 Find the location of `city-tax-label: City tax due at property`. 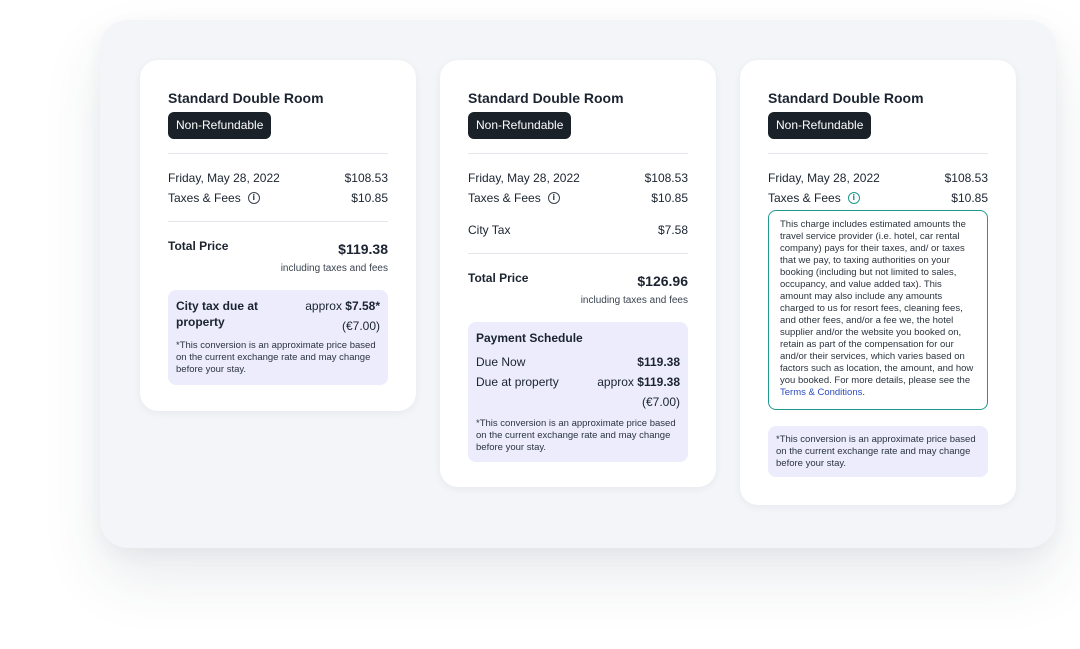

city-tax-label: City tax due at property is located at coordinates (217, 314).